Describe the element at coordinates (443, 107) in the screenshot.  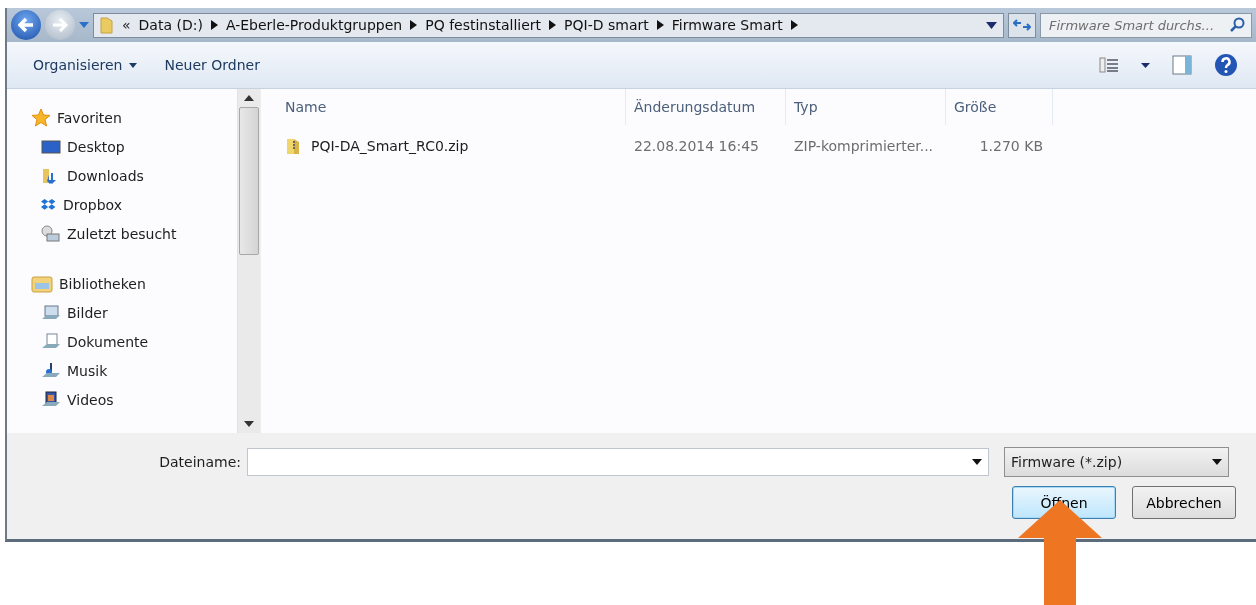
I see `column-header: Name` at that location.